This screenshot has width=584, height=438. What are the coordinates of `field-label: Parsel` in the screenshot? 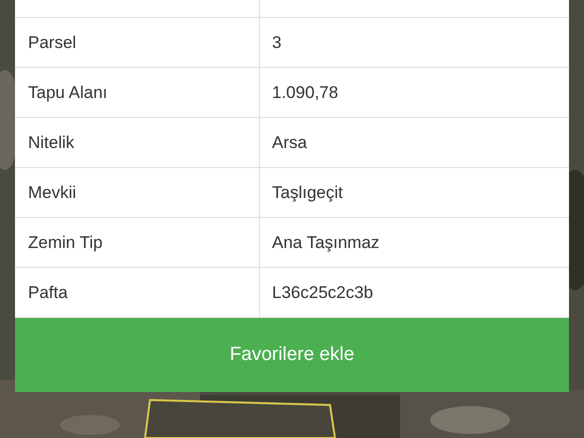 It's located at (52, 43).